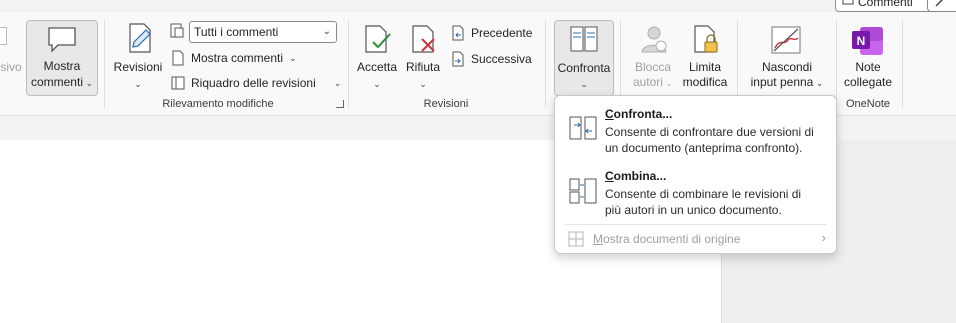 The image size is (956, 323). I want to click on compare-desc-line1: Consente di confrontare due versioni di, so click(709, 132).